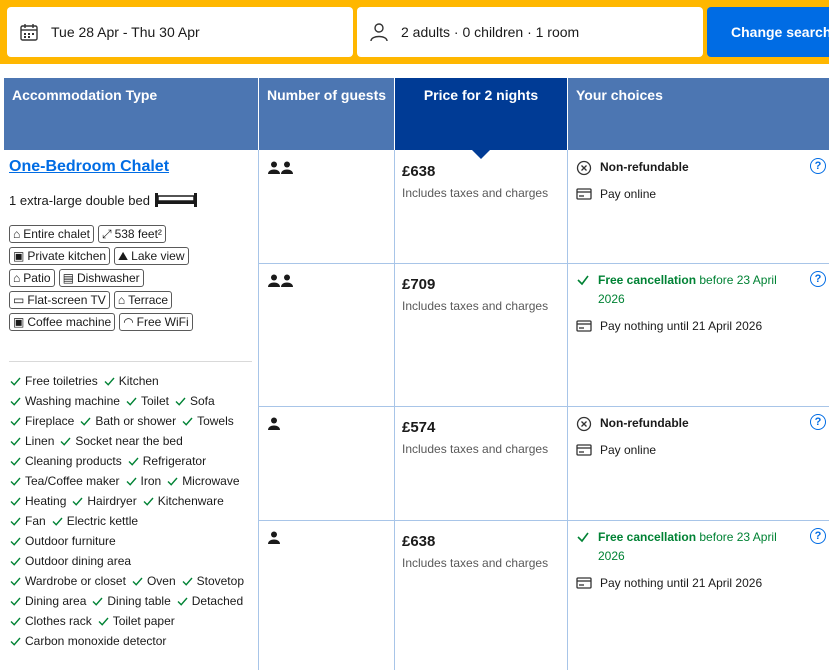 The width and height of the screenshot is (829, 670). What do you see at coordinates (128, 421) in the screenshot?
I see `facility-item: Bath or shower` at bounding box center [128, 421].